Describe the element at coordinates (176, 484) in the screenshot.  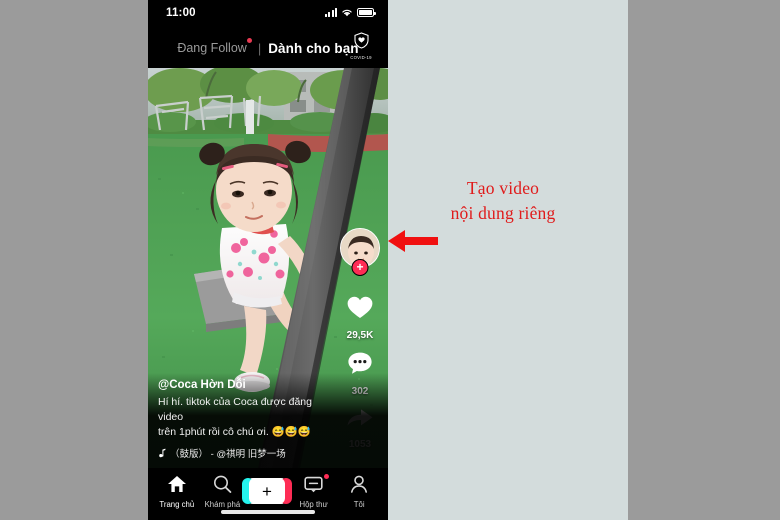
I see `home-icon` at that location.